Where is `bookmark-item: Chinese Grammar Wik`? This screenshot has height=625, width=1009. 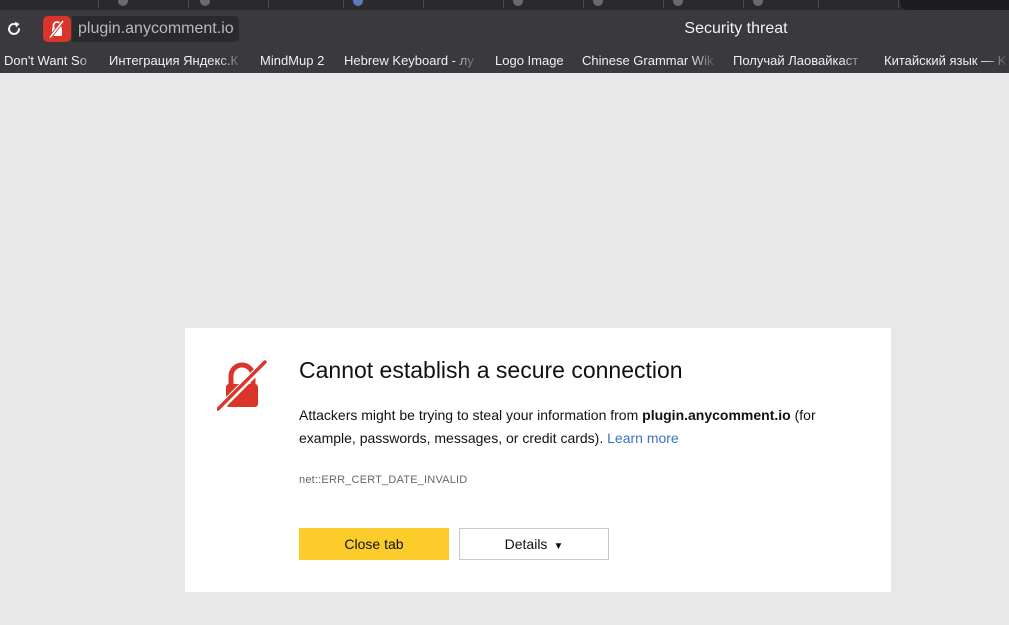 bookmark-item: Chinese Grammar Wik is located at coordinates (650, 61).